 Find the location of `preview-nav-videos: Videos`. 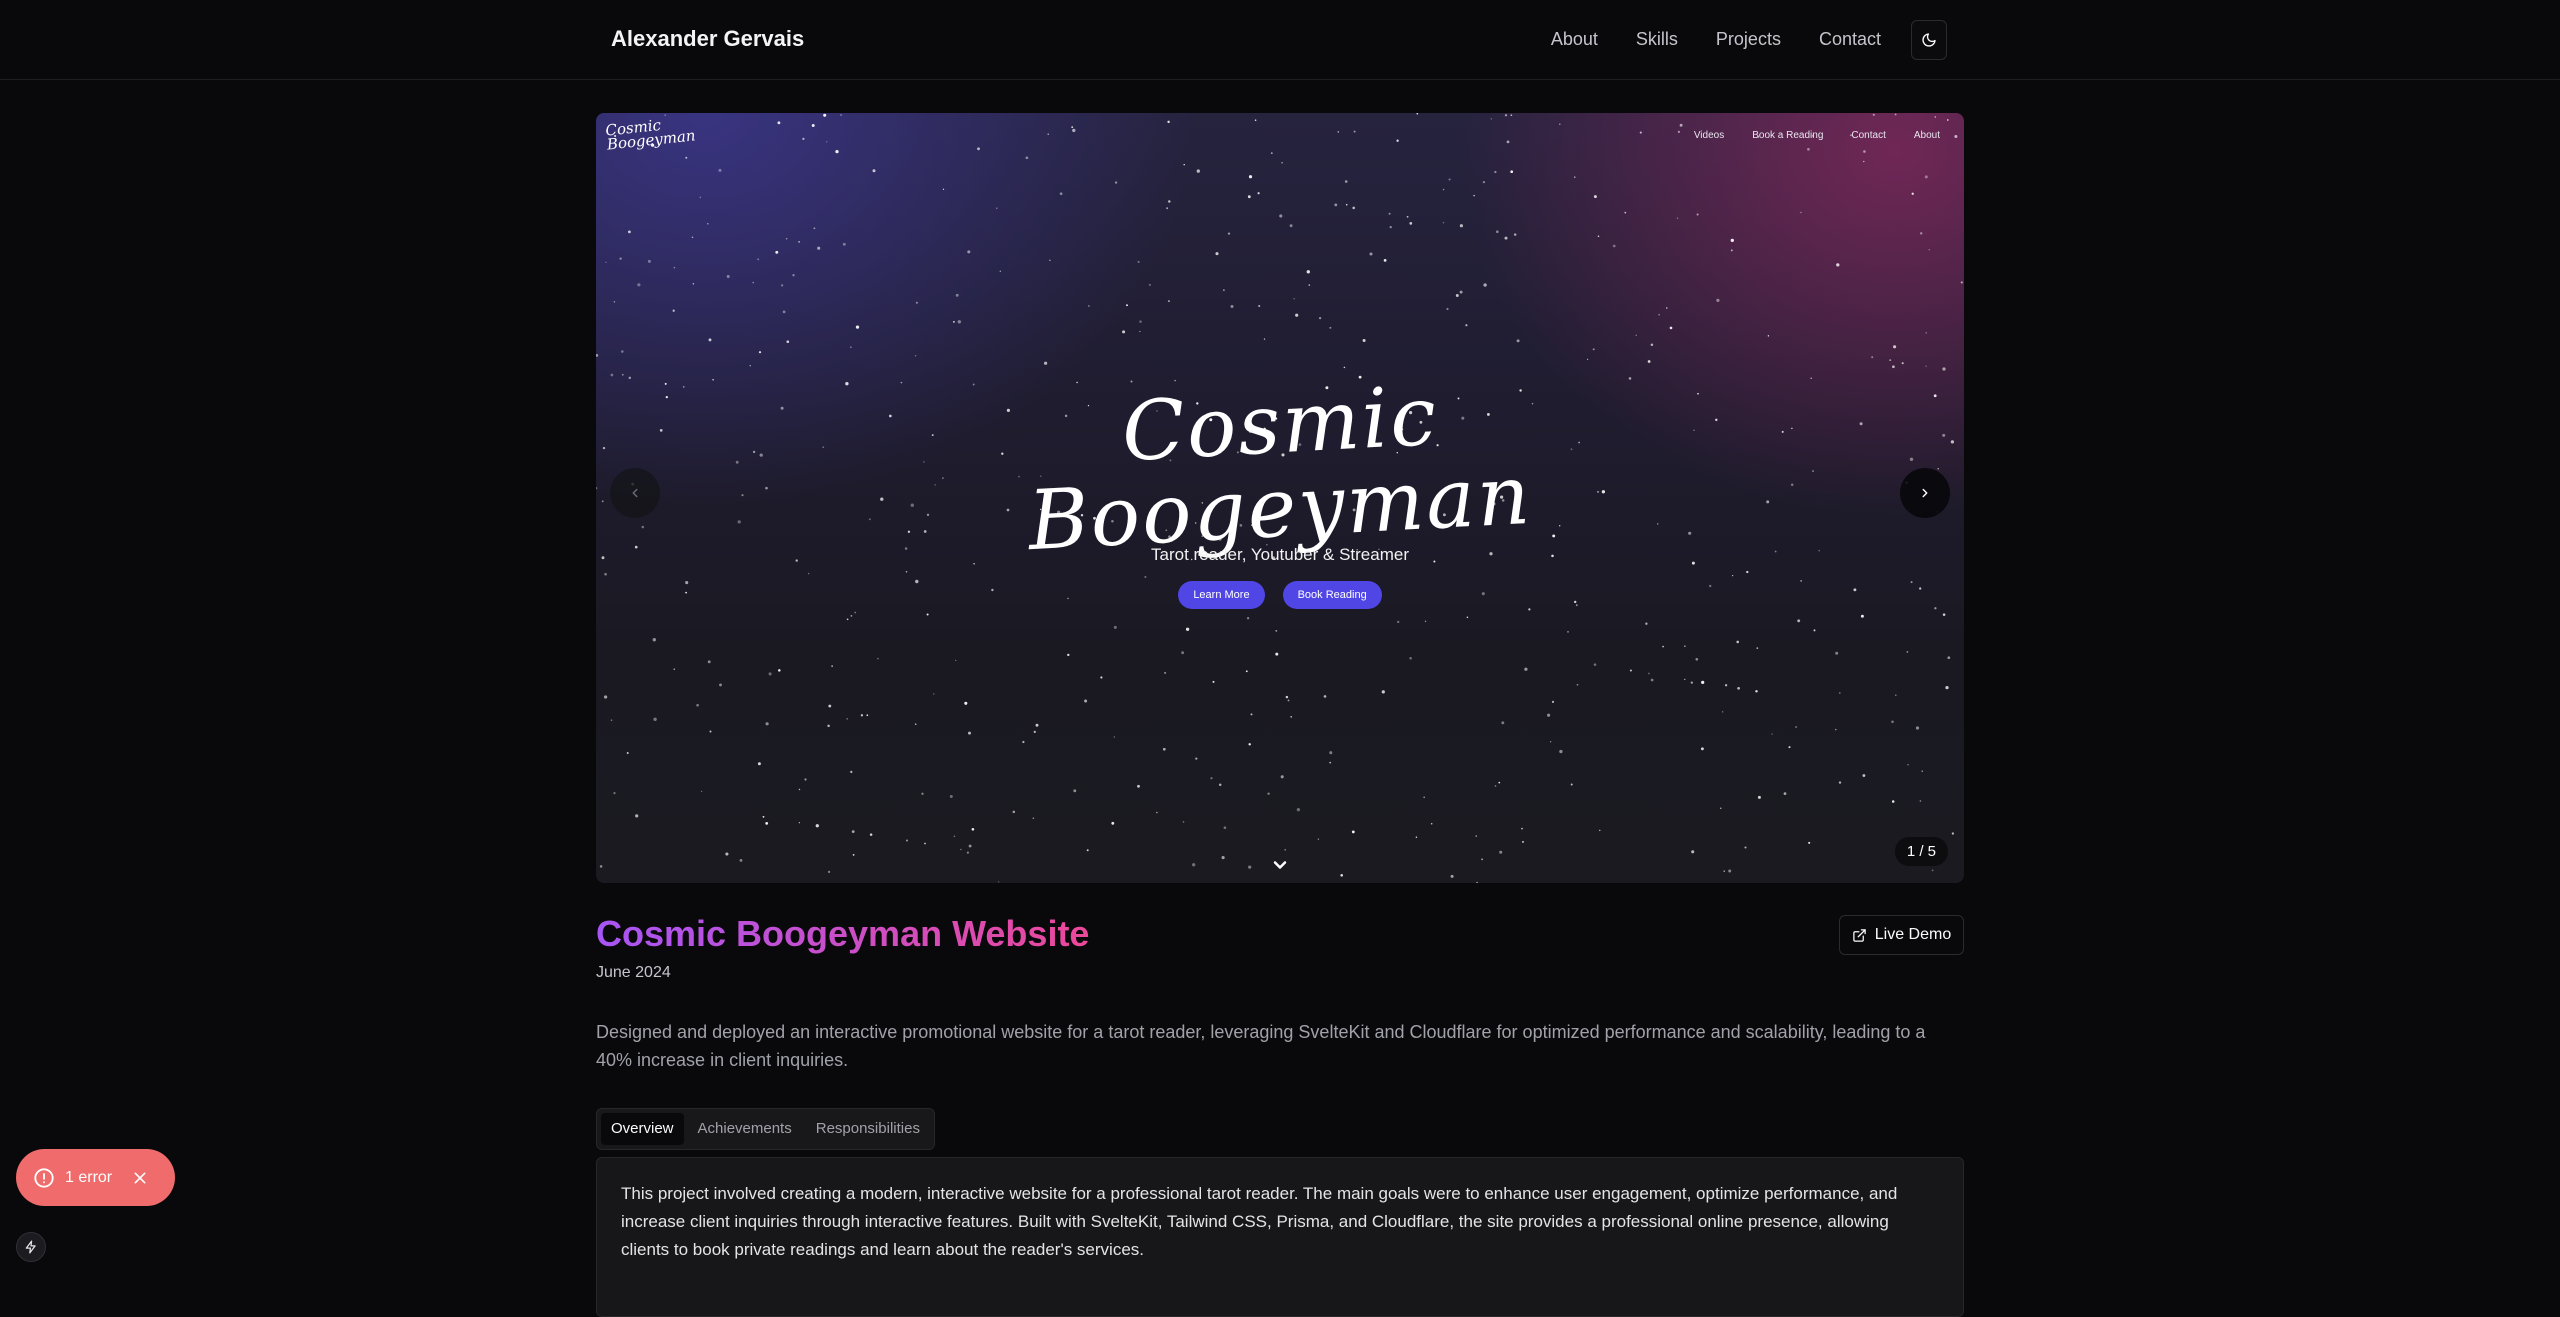

preview-nav-videos: Videos is located at coordinates (1709, 135).